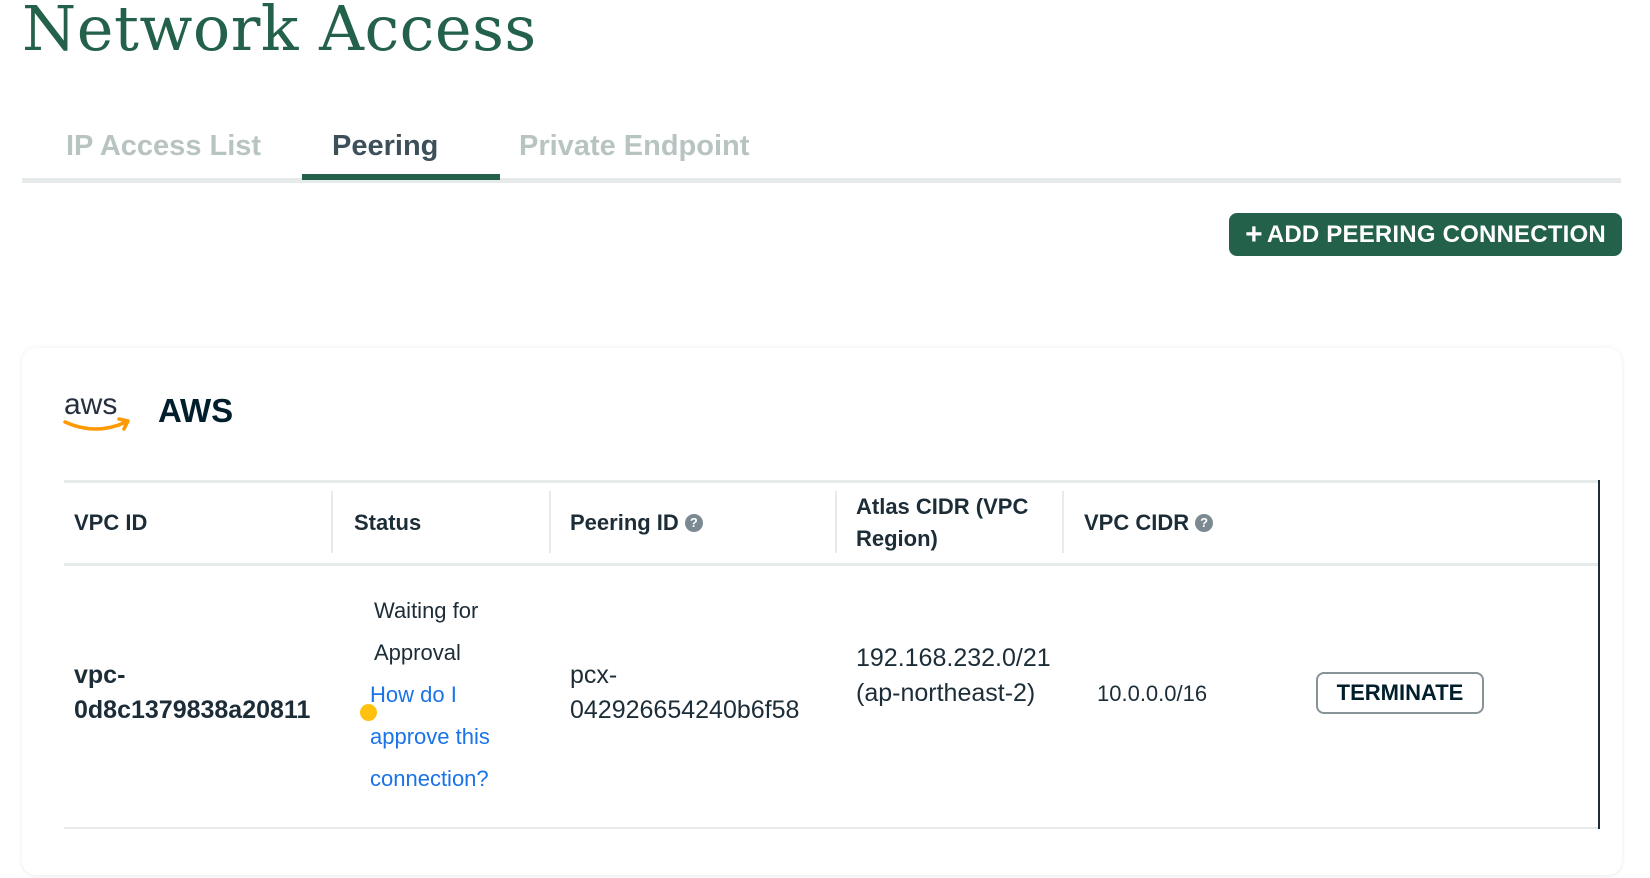 This screenshot has height=878, width=1650. What do you see at coordinates (196, 410) in the screenshot?
I see `provider-name: AWS` at bounding box center [196, 410].